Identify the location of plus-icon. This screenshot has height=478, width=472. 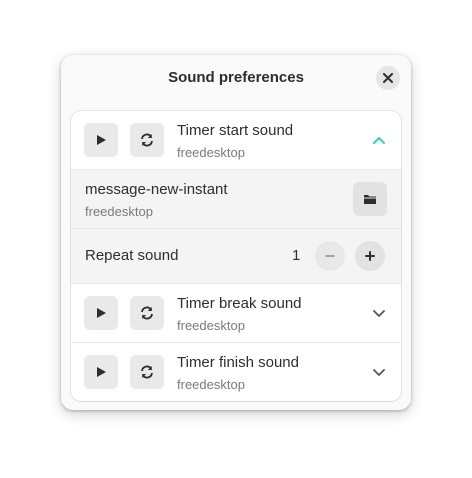
(370, 256).